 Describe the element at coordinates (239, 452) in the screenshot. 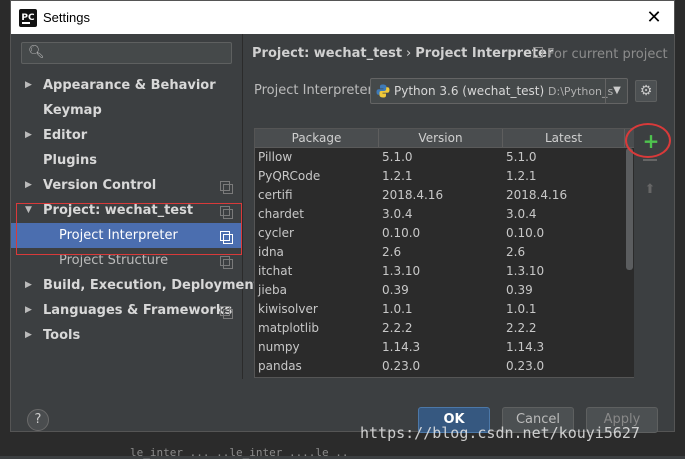

I see `background-editor-text: le_inter ... ..le_inter ....le ..` at that location.